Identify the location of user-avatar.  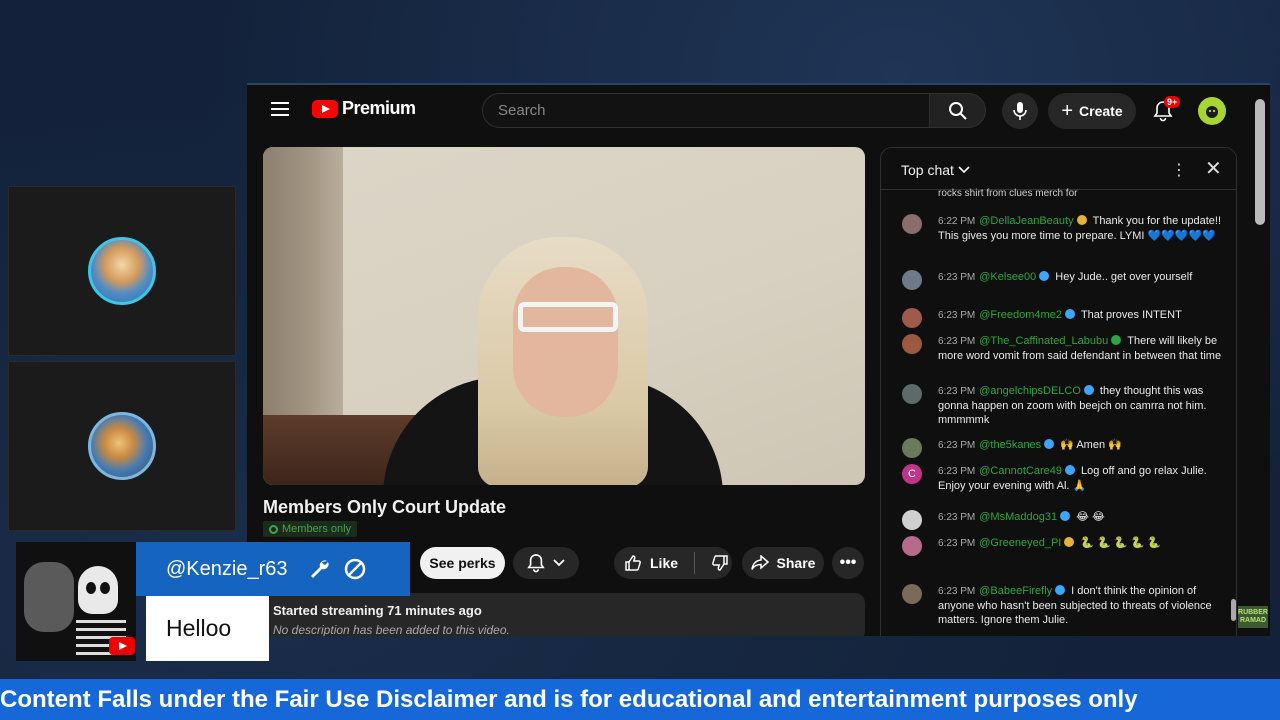
(1212, 111).